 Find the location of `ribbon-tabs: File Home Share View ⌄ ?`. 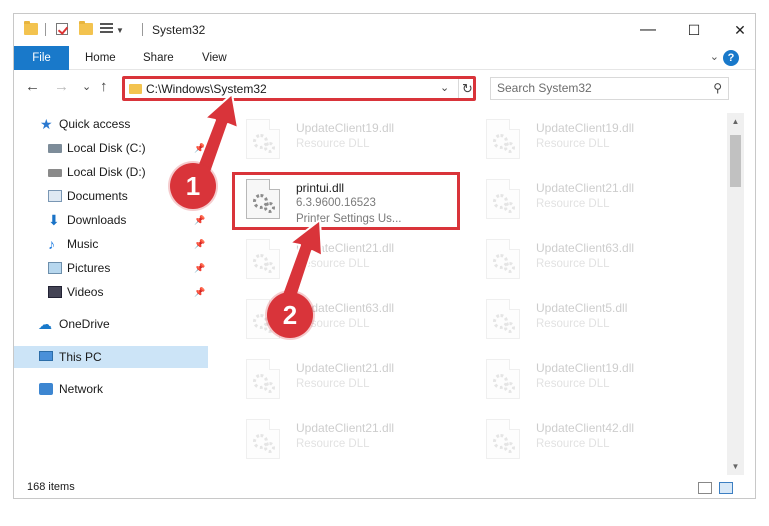

ribbon-tabs: File Home Share View ⌄ ? is located at coordinates (384, 58).